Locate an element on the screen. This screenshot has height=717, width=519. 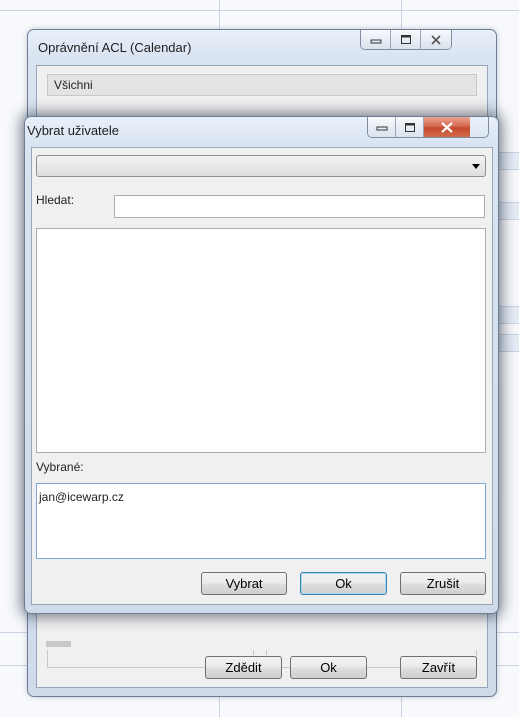
selected-user-email: jan@icewarp.cz is located at coordinates (81, 497).